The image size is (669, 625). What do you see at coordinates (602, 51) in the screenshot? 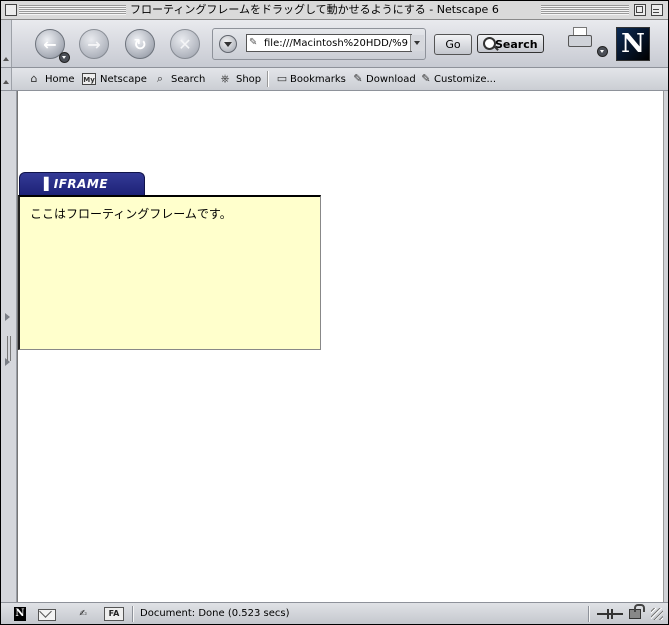
I see `print-dropdown` at bounding box center [602, 51].